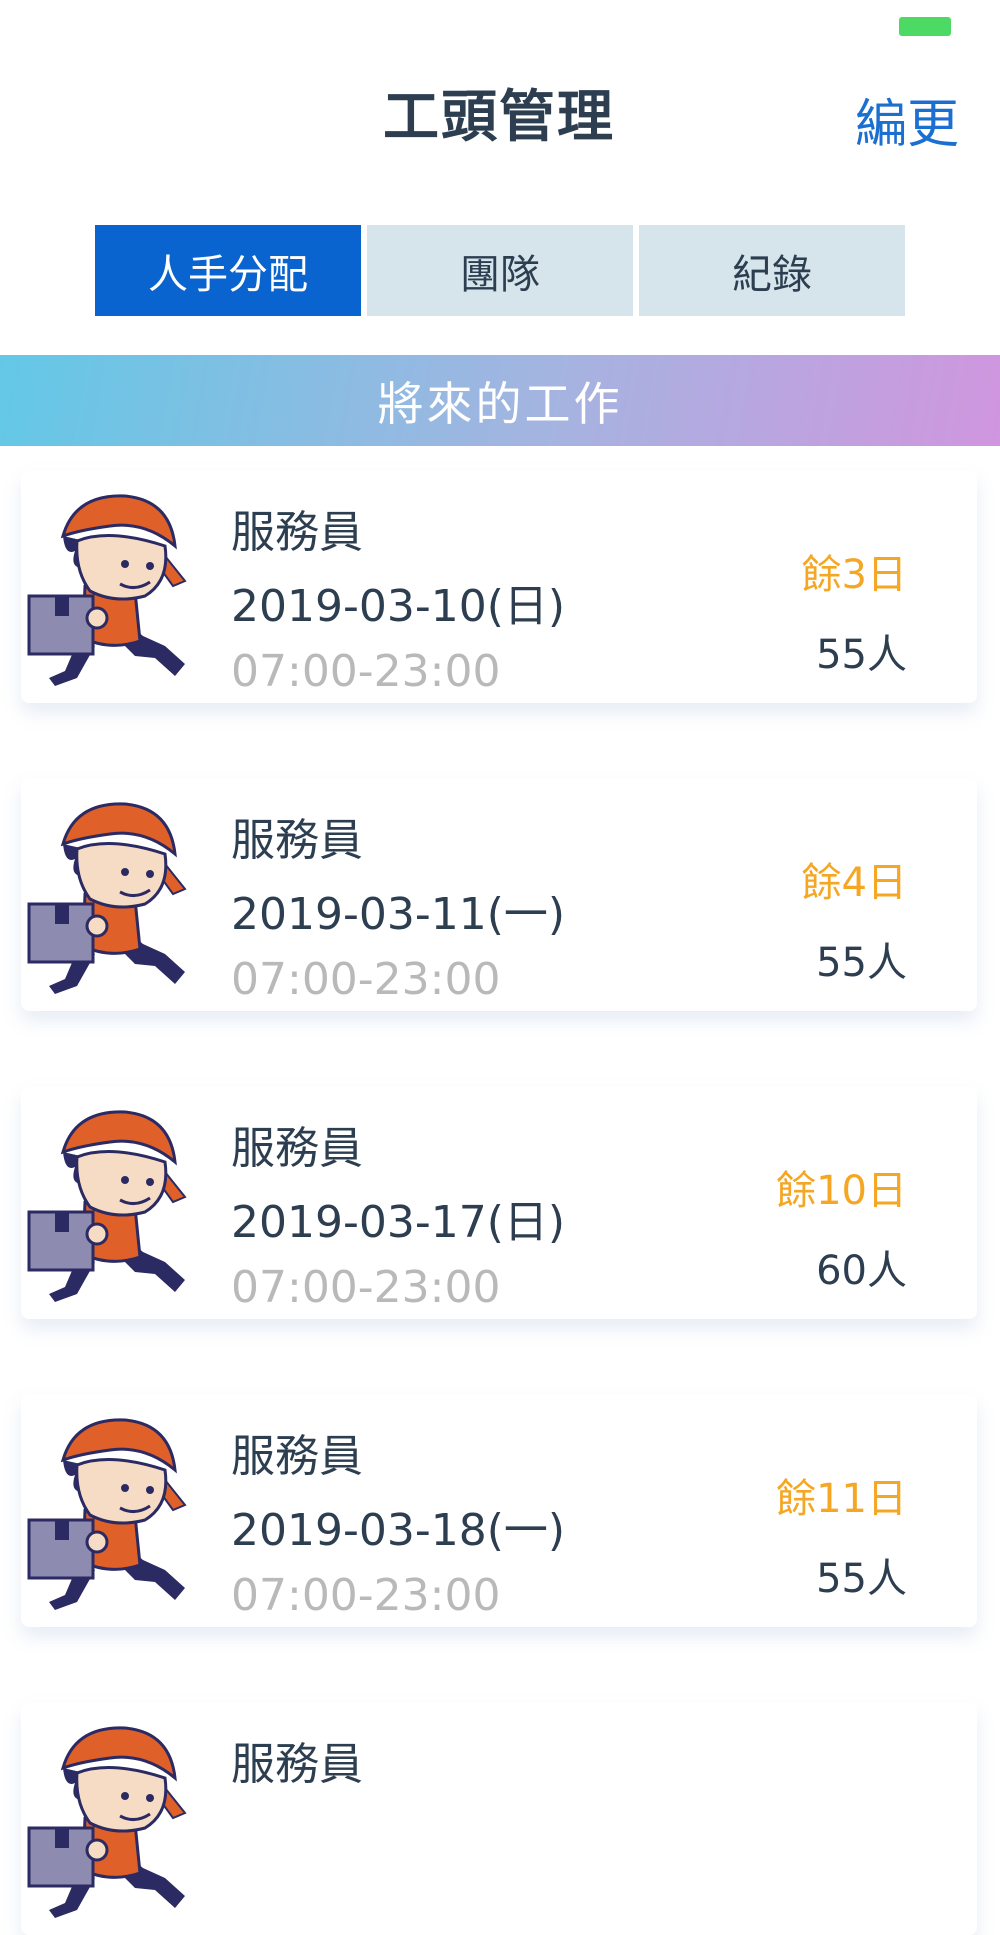 This screenshot has width=1000, height=1935. What do you see at coordinates (854, 575) in the screenshot?
I see `days-remaining: 餘3日` at bounding box center [854, 575].